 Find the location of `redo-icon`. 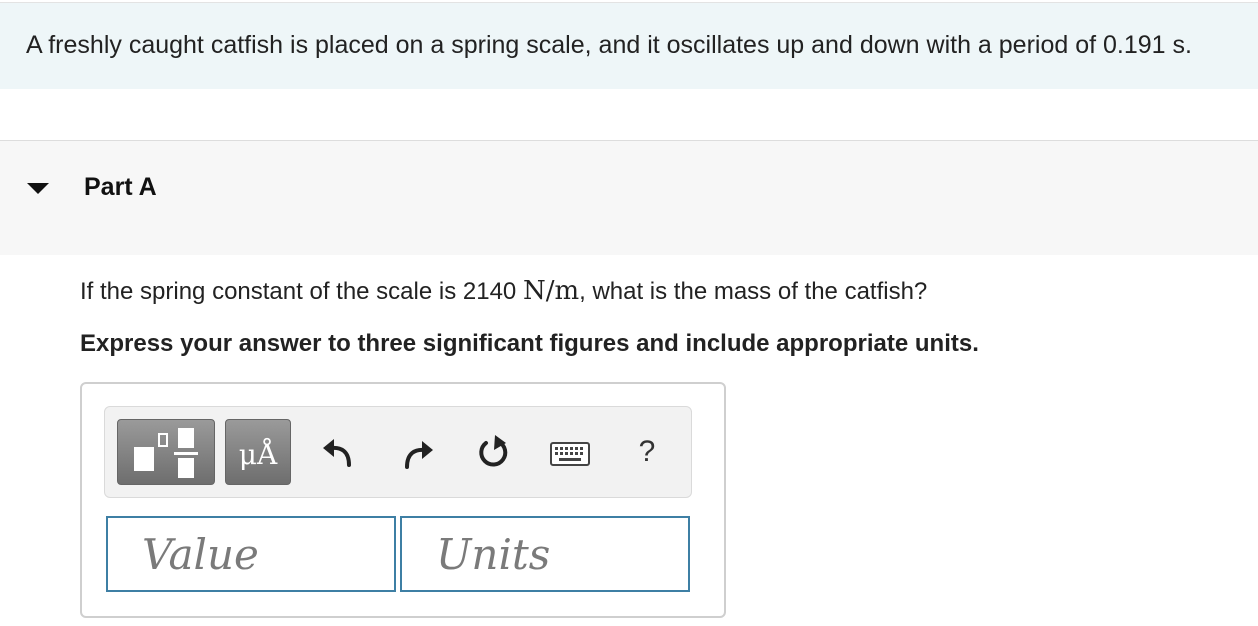

redo-icon is located at coordinates (419, 455).